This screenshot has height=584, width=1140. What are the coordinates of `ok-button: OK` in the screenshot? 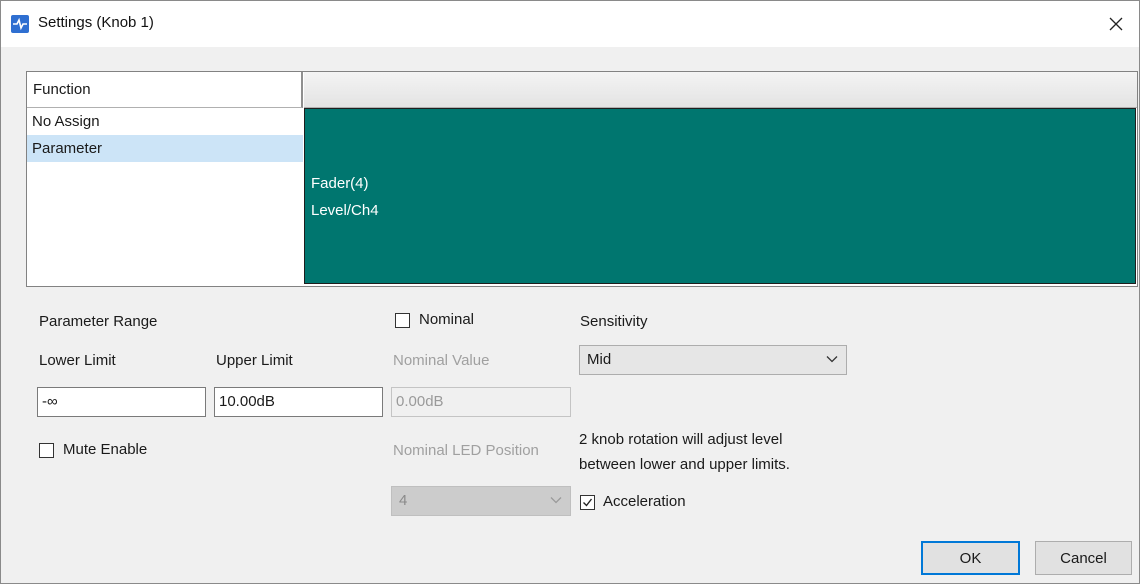 It's located at (970, 558).